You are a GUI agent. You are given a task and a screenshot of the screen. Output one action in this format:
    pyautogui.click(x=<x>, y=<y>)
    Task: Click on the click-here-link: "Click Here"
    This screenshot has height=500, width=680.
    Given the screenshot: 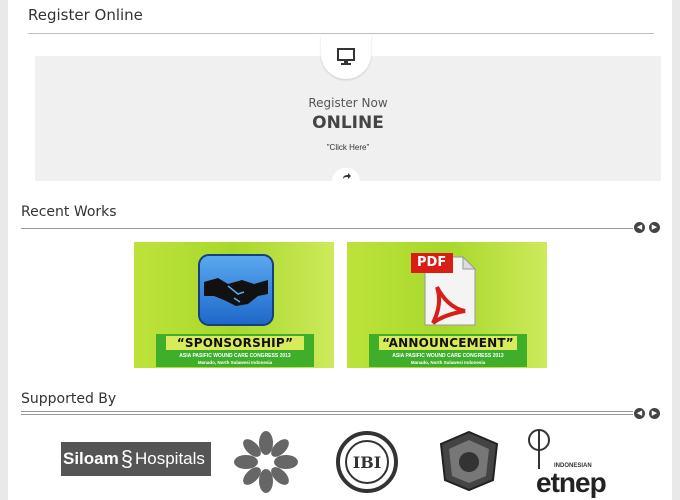 What is the action you would take?
    pyautogui.click(x=348, y=147)
    